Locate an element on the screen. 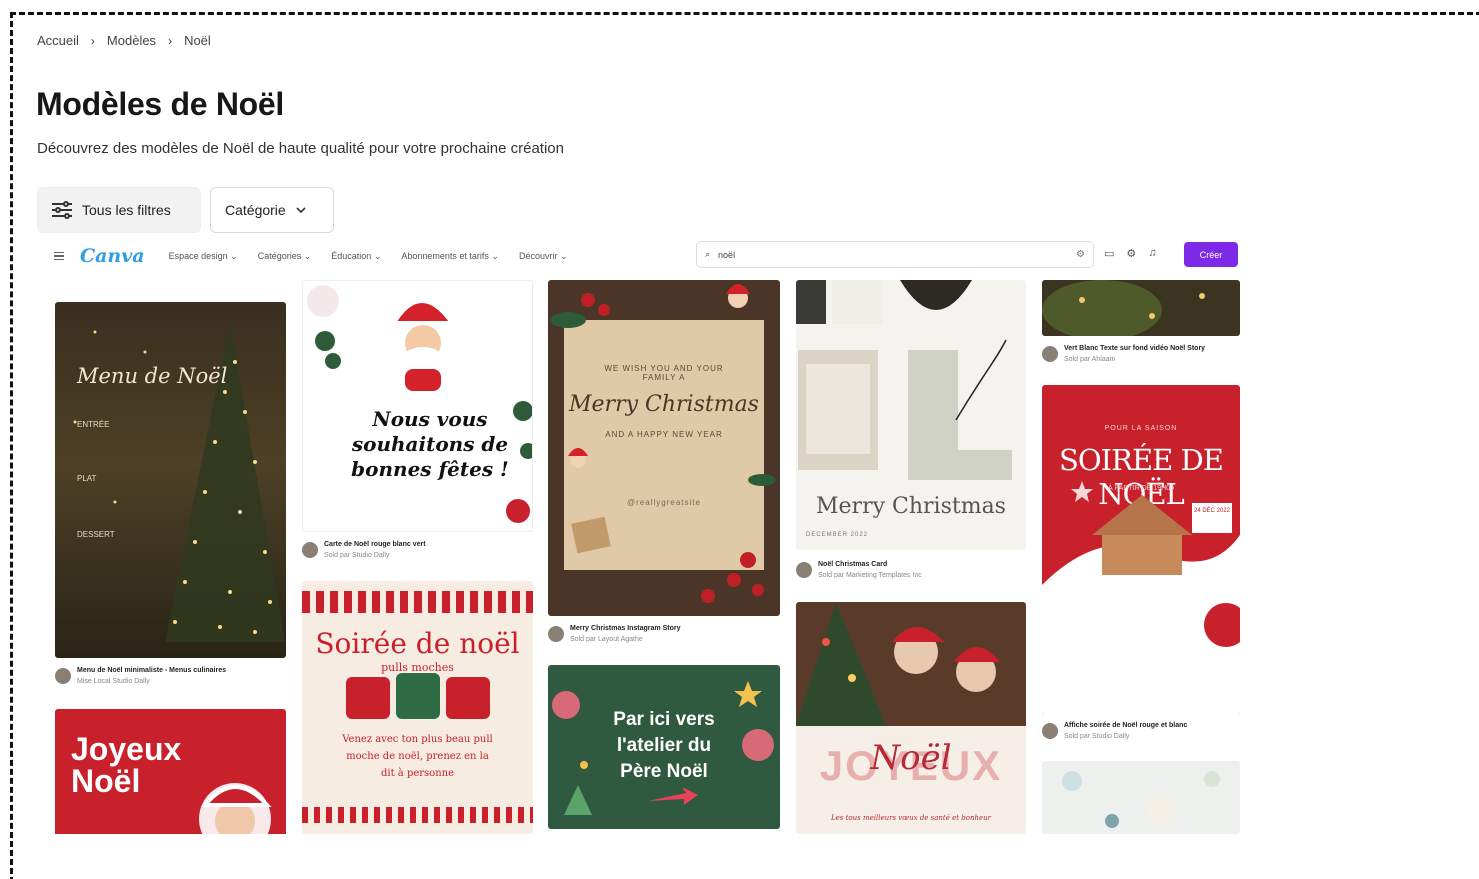 This screenshot has height=879, width=1479. canva-nav-item: Espace design is located at coordinates (203, 256).